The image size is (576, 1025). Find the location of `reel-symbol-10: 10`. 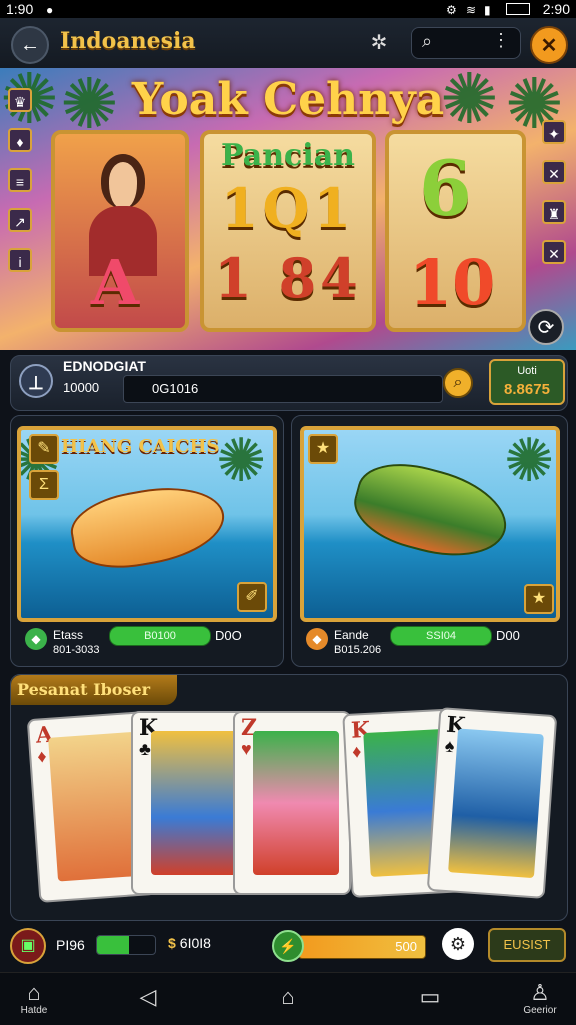

reel-symbol-10: 10 is located at coordinates (452, 282).